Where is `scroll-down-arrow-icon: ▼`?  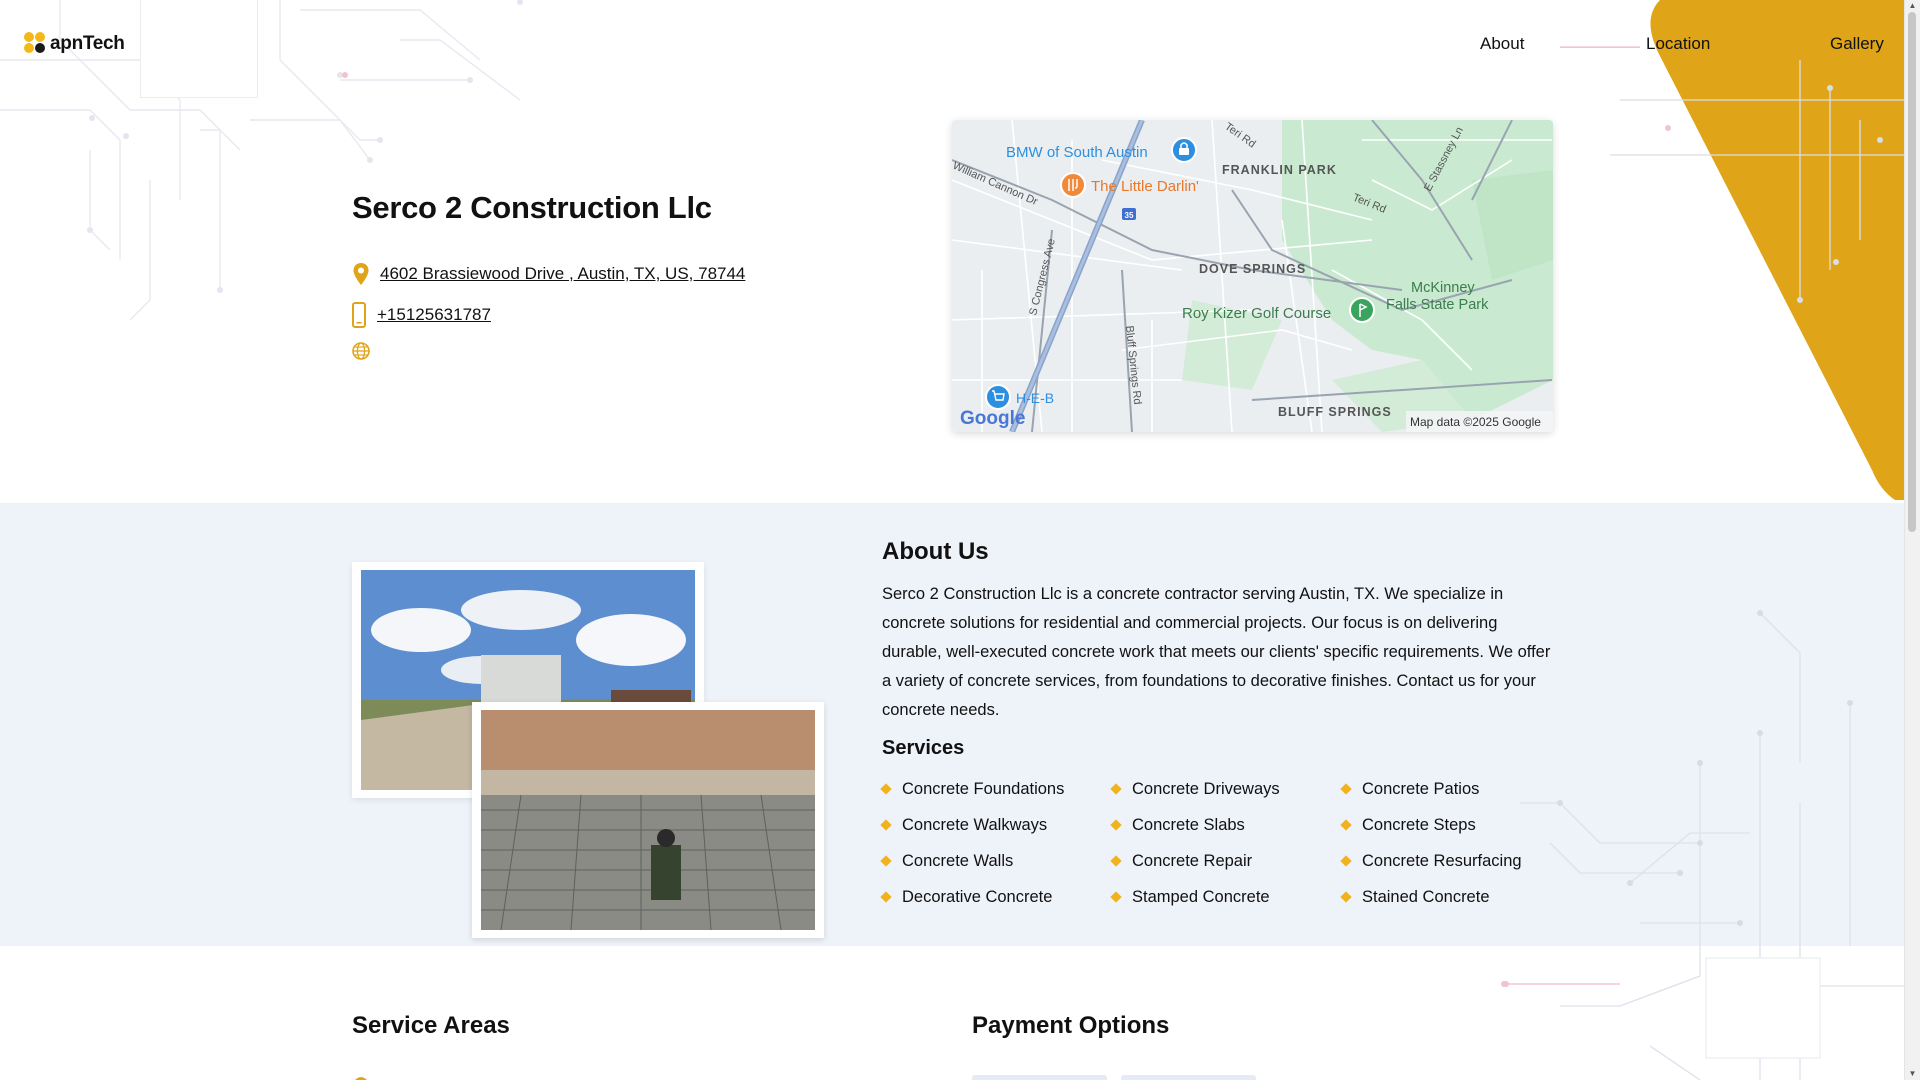 scroll-down-arrow-icon: ▼ is located at coordinates (1912, 1074).